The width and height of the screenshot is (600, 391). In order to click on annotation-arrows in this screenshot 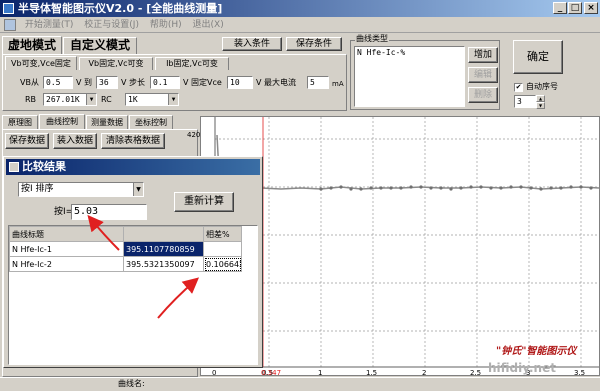, I will do `click(143, 266)`.